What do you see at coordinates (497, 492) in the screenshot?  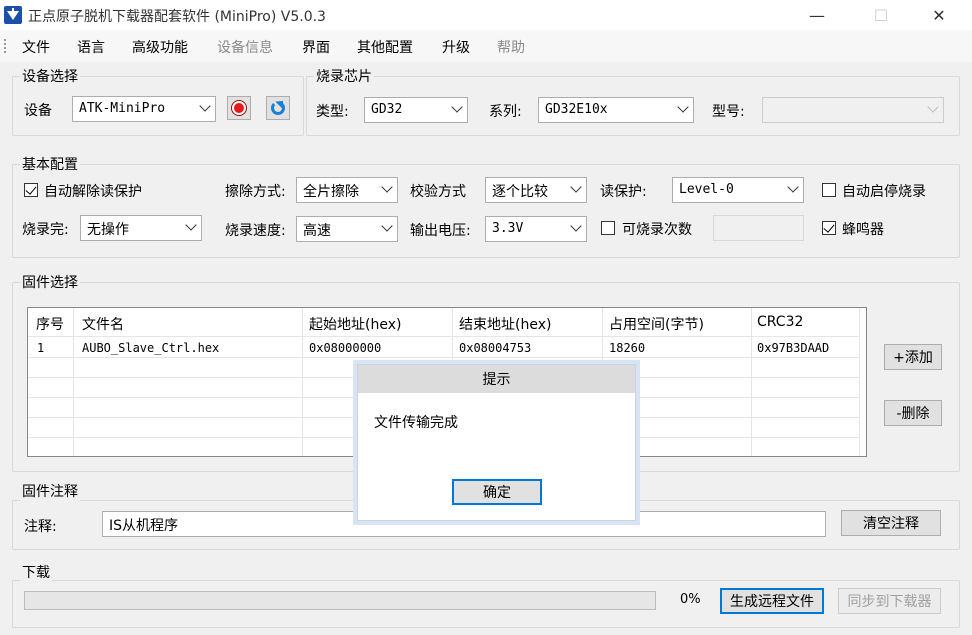 I see `dialog-ok-button: 确定` at bounding box center [497, 492].